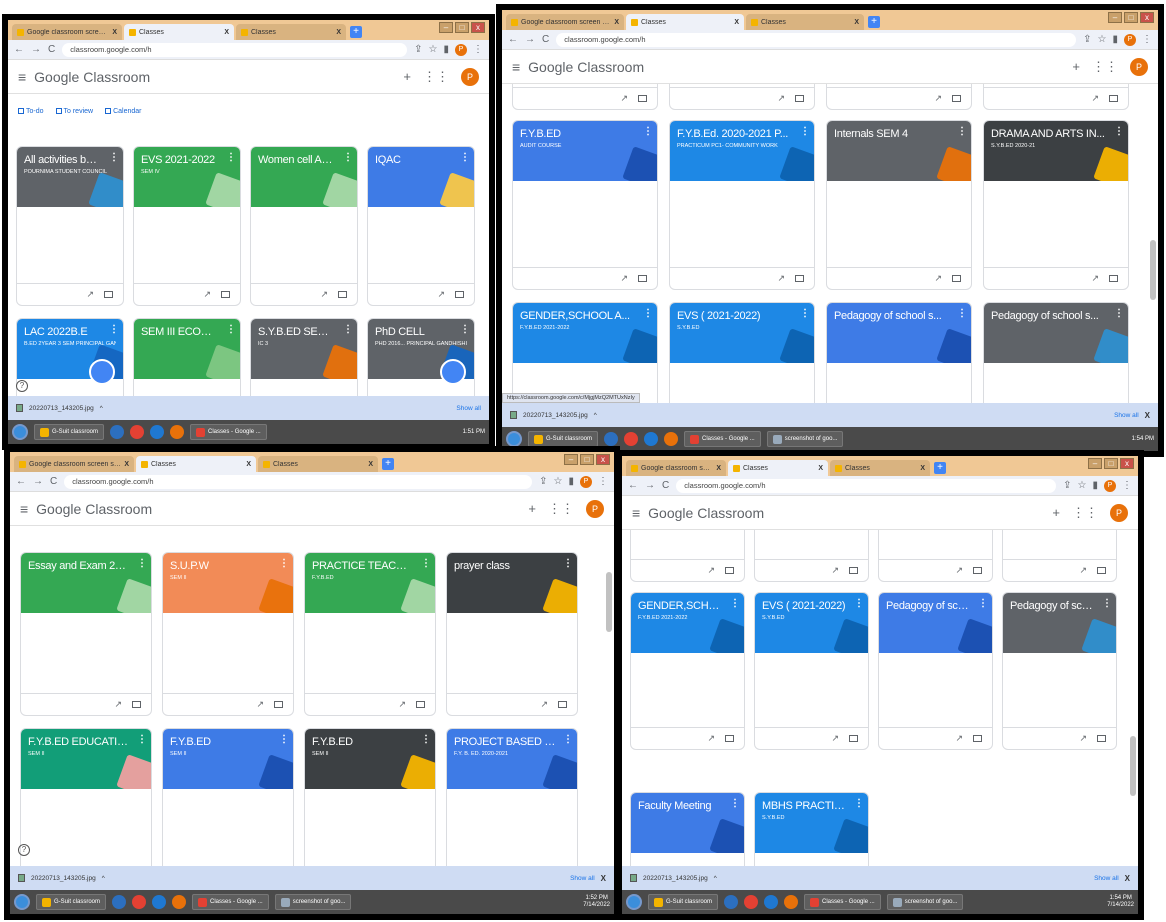 This screenshot has width=1166, height=922. What do you see at coordinates (636, 513) in the screenshot?
I see `hamburger-menu-icon: ≡` at bounding box center [636, 513].